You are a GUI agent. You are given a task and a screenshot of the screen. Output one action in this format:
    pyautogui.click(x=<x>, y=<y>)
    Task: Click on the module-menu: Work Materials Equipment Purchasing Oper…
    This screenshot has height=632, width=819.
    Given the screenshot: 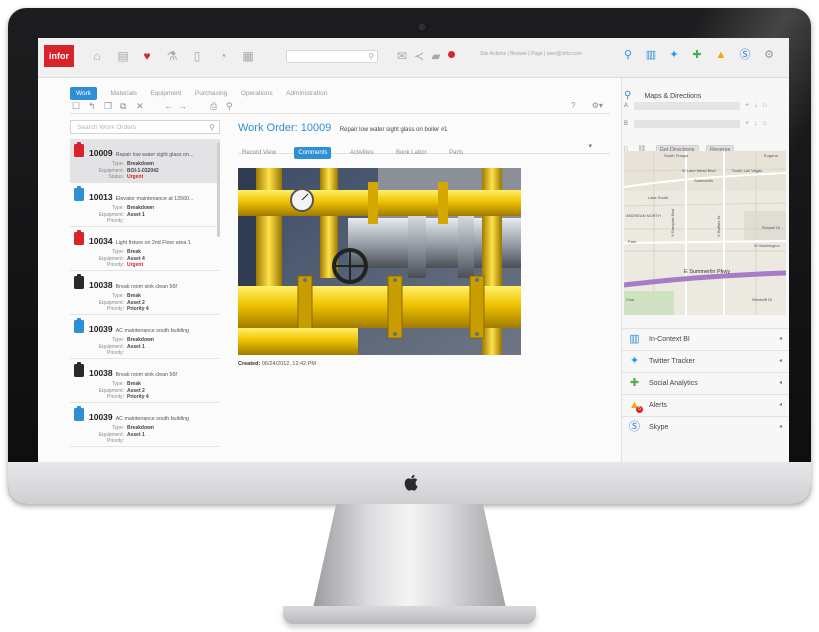 What is the action you would take?
    pyautogui.click(x=203, y=91)
    